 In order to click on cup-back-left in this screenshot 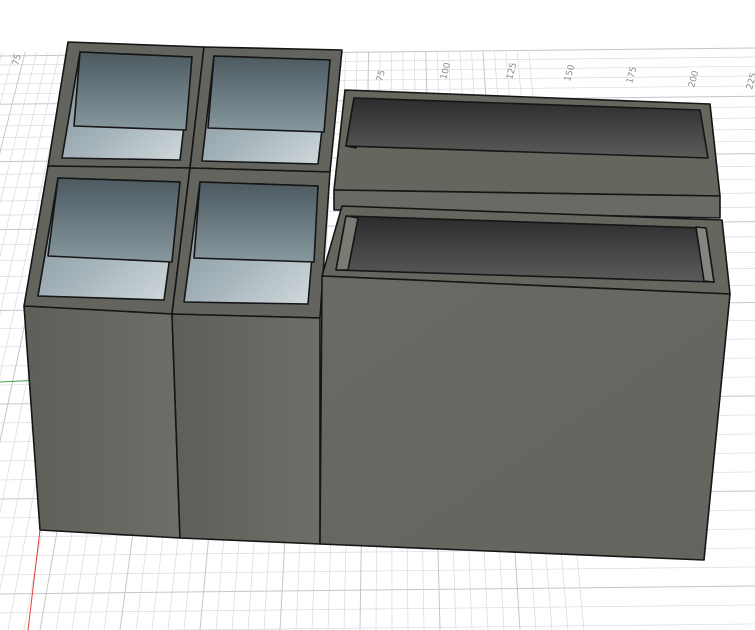, I will do `click(126, 105)`.